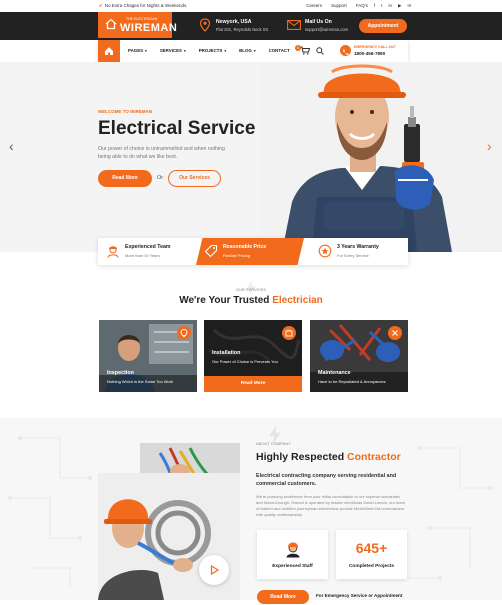  What do you see at coordinates (314, 5) in the screenshot?
I see `careers-link: Careers` at bounding box center [314, 5].